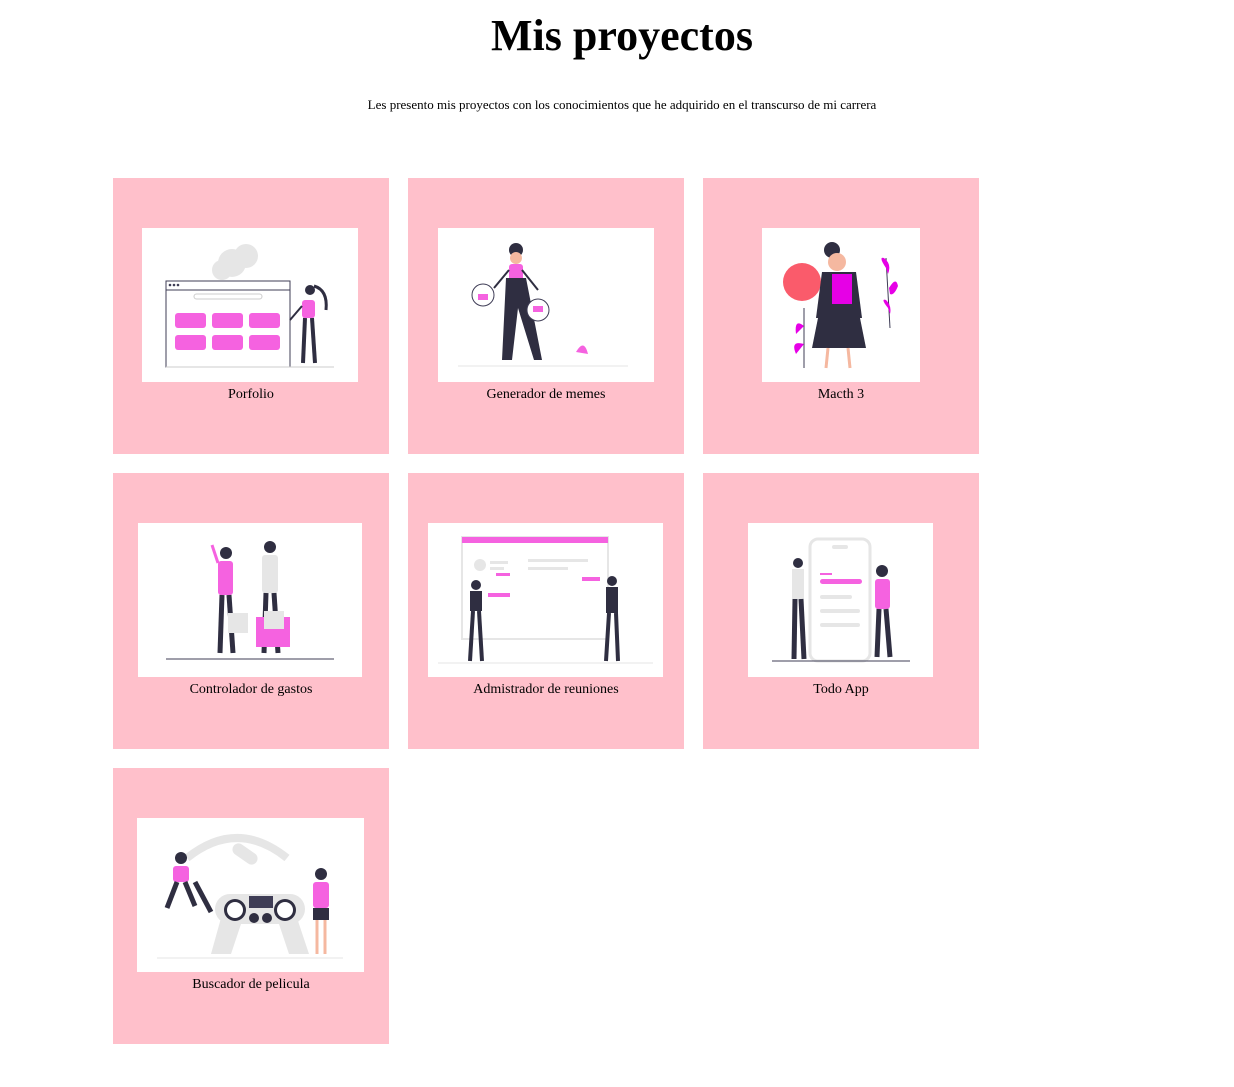  I want to click on project-card-controlador-de-gastos: Controlador de gastos, so click(251, 611).